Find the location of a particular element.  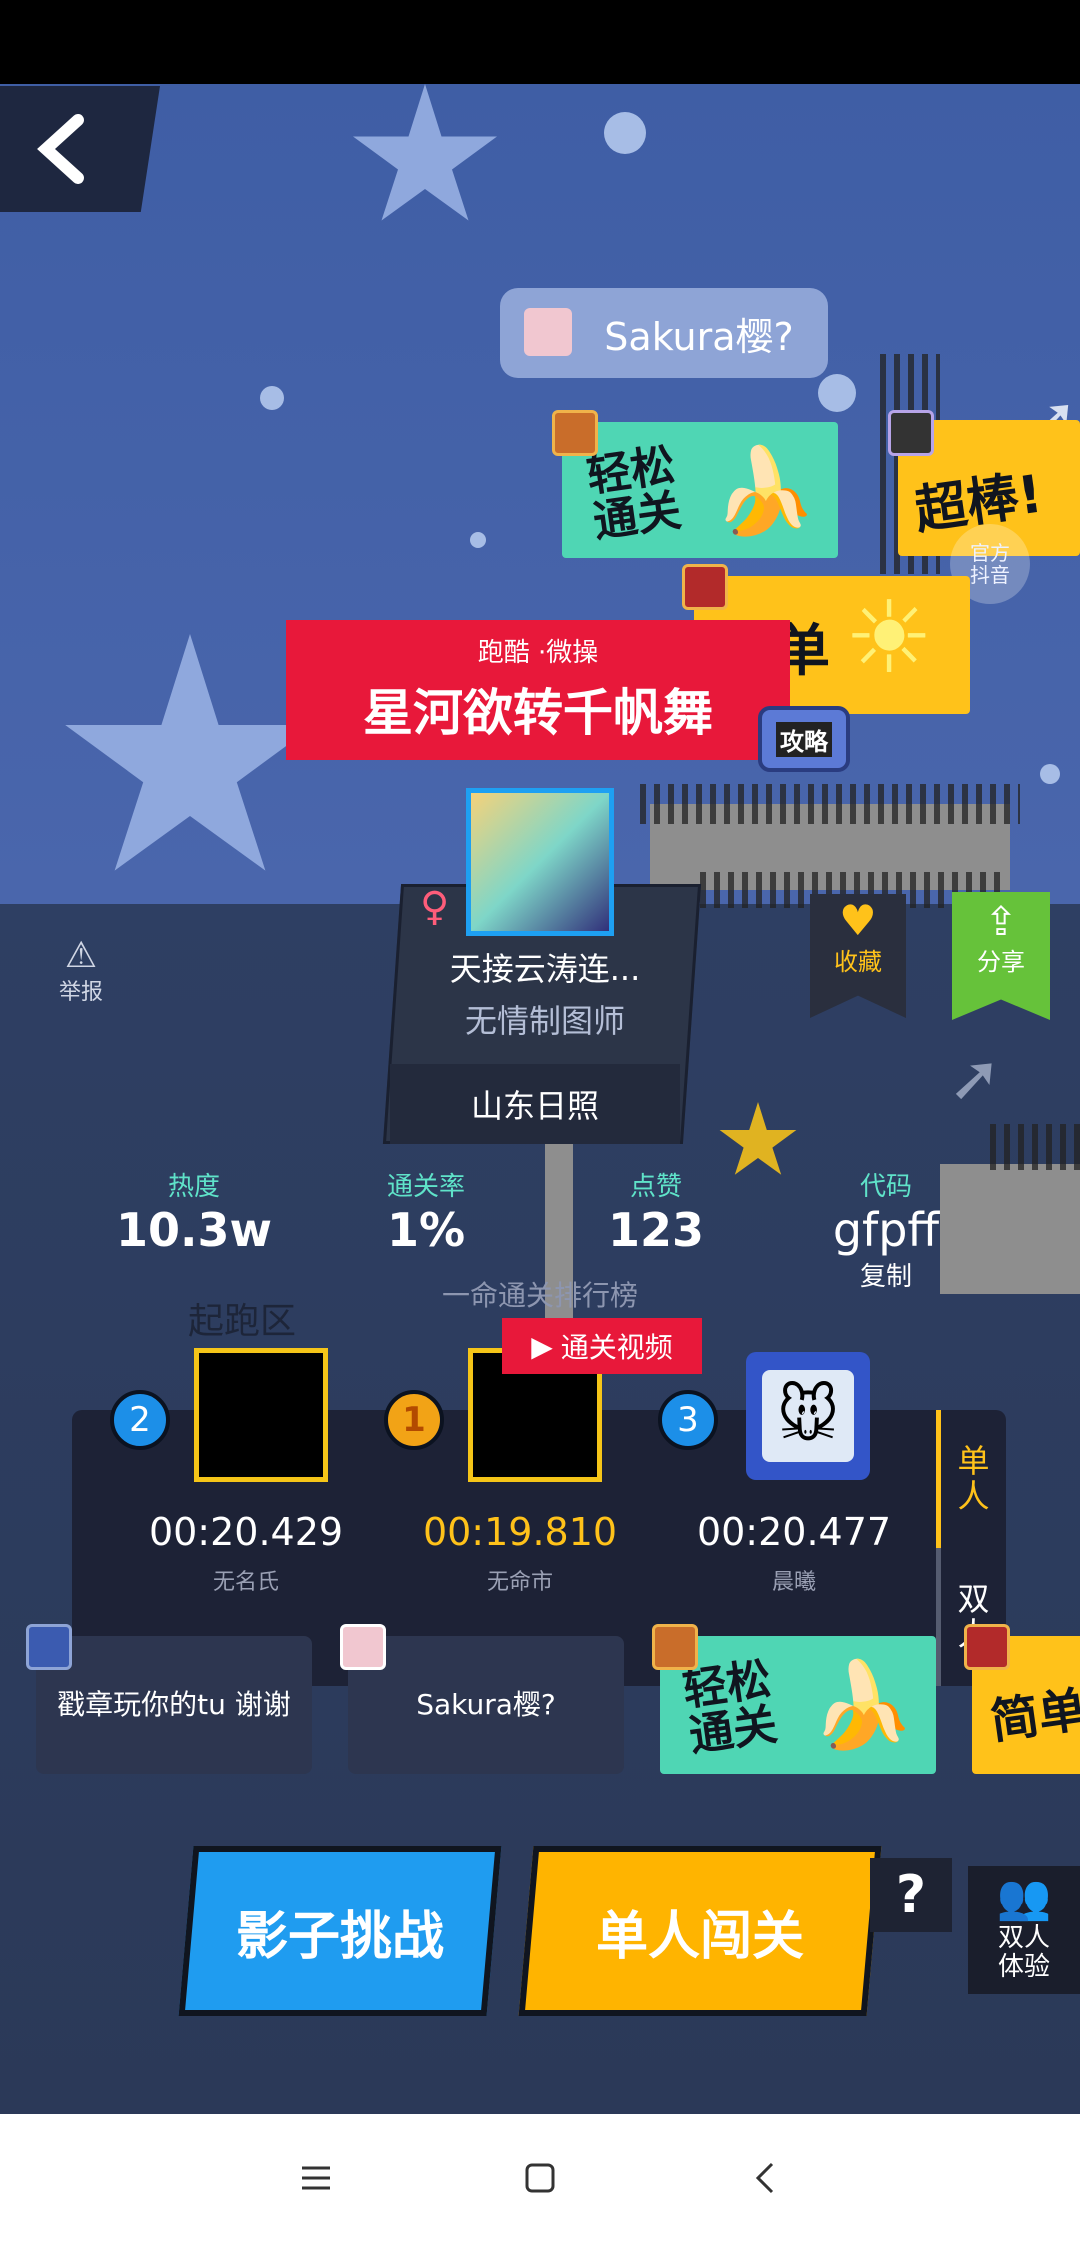

rank-time: 00:20.477 is located at coordinates (794, 1532).